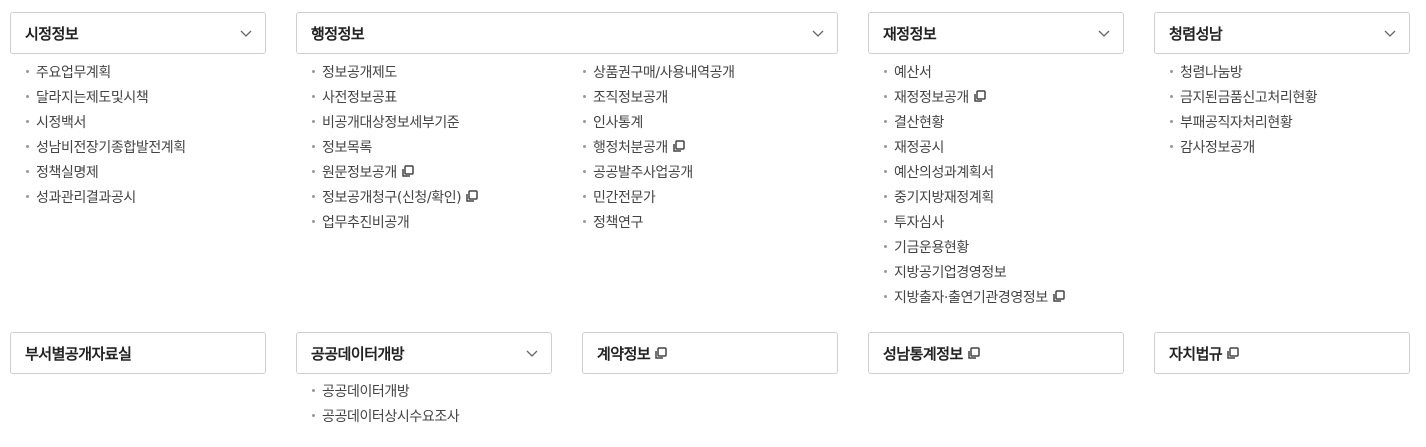  Describe the element at coordinates (1217, 148) in the screenshot. I see `list-item-label: 감사정보공개` at that location.